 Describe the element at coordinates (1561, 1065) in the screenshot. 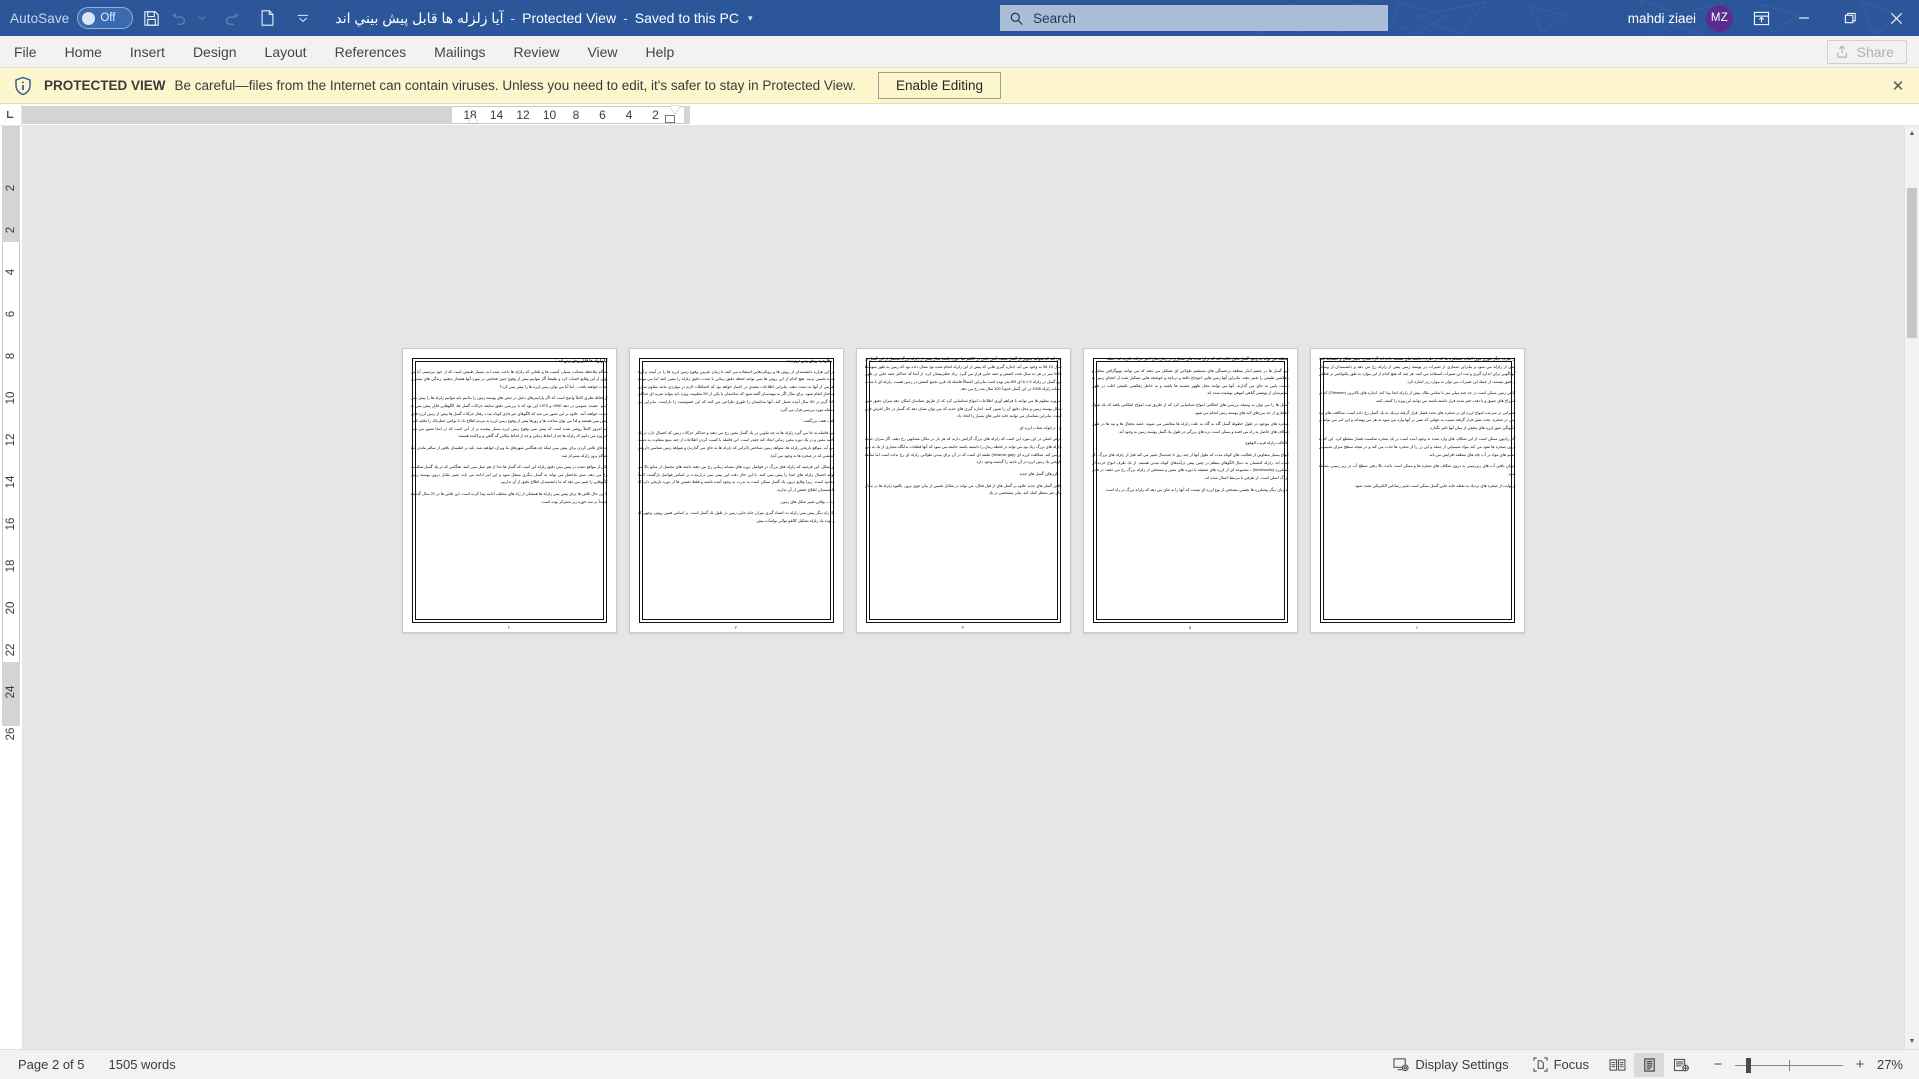

I see `focus-mode-button: Focus` at that location.